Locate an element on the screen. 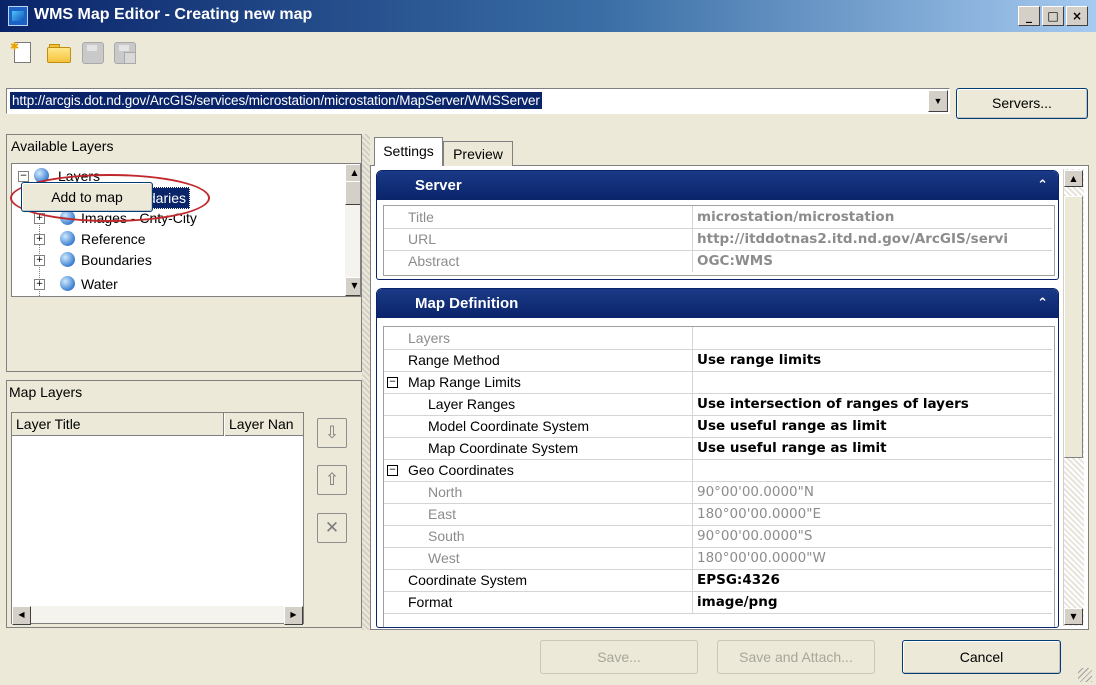 The width and height of the screenshot is (1096, 685). scroll-left-icon: ◀ is located at coordinates (21, 615).